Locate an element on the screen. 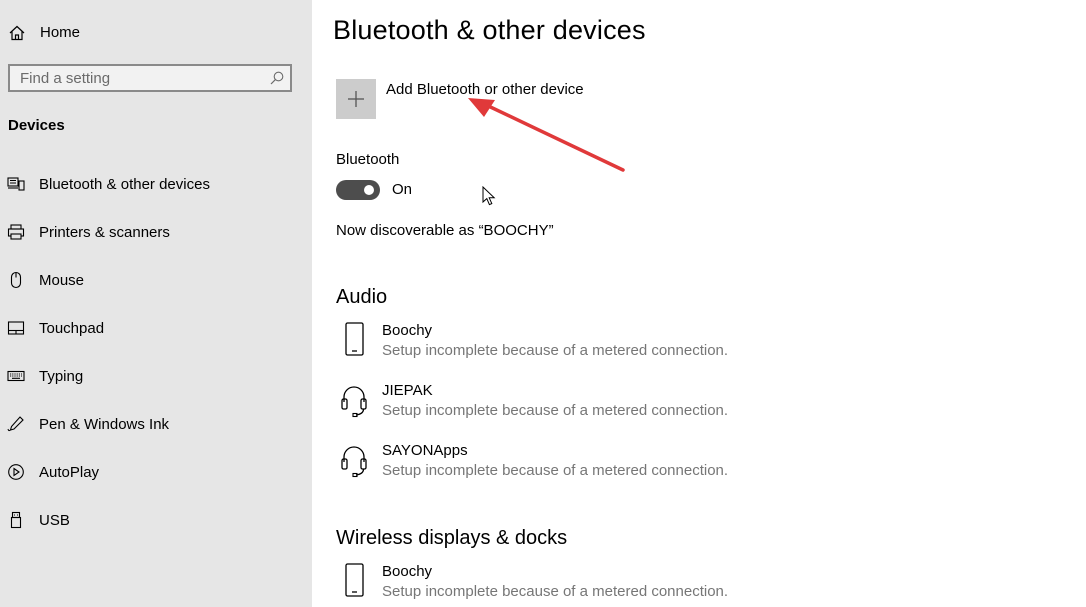 Image resolution: width=1086 pixels, height=607 pixels. home-label: Home is located at coordinates (60, 32).